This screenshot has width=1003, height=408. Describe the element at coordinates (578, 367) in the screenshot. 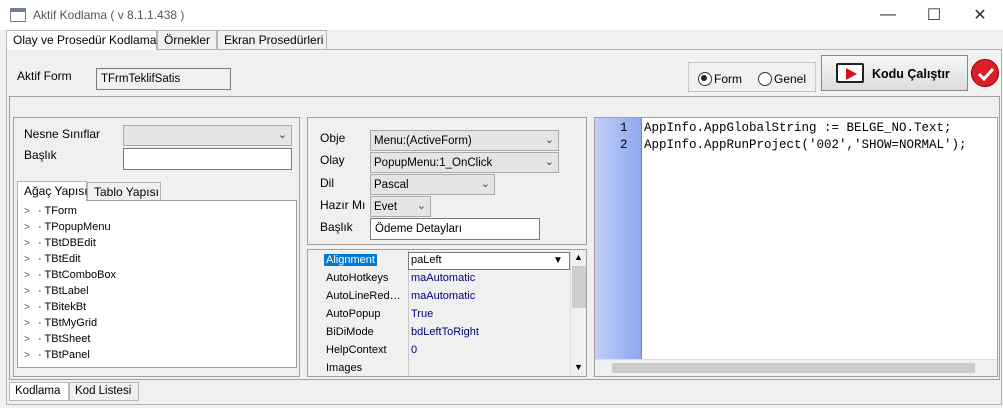

I see `scroll-down-icon: ▼` at that location.